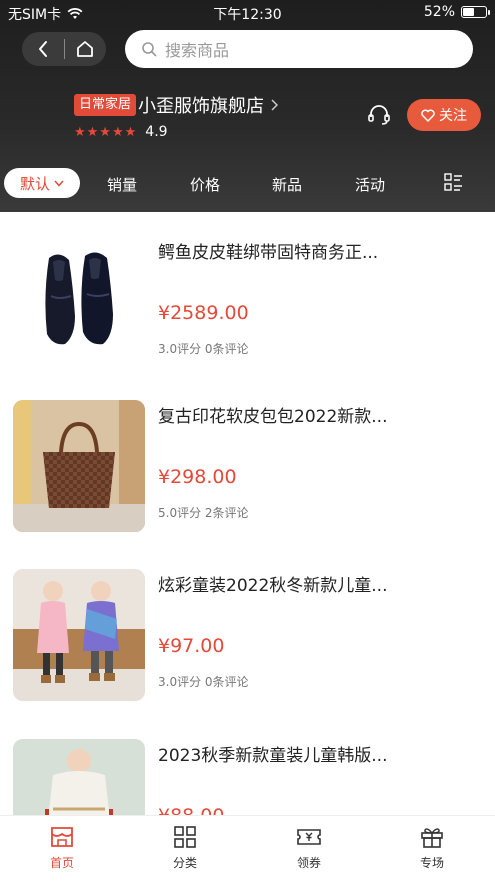 The image size is (495, 881). Describe the element at coordinates (59, 183) in the screenshot. I see `chevron-down-icon` at that location.